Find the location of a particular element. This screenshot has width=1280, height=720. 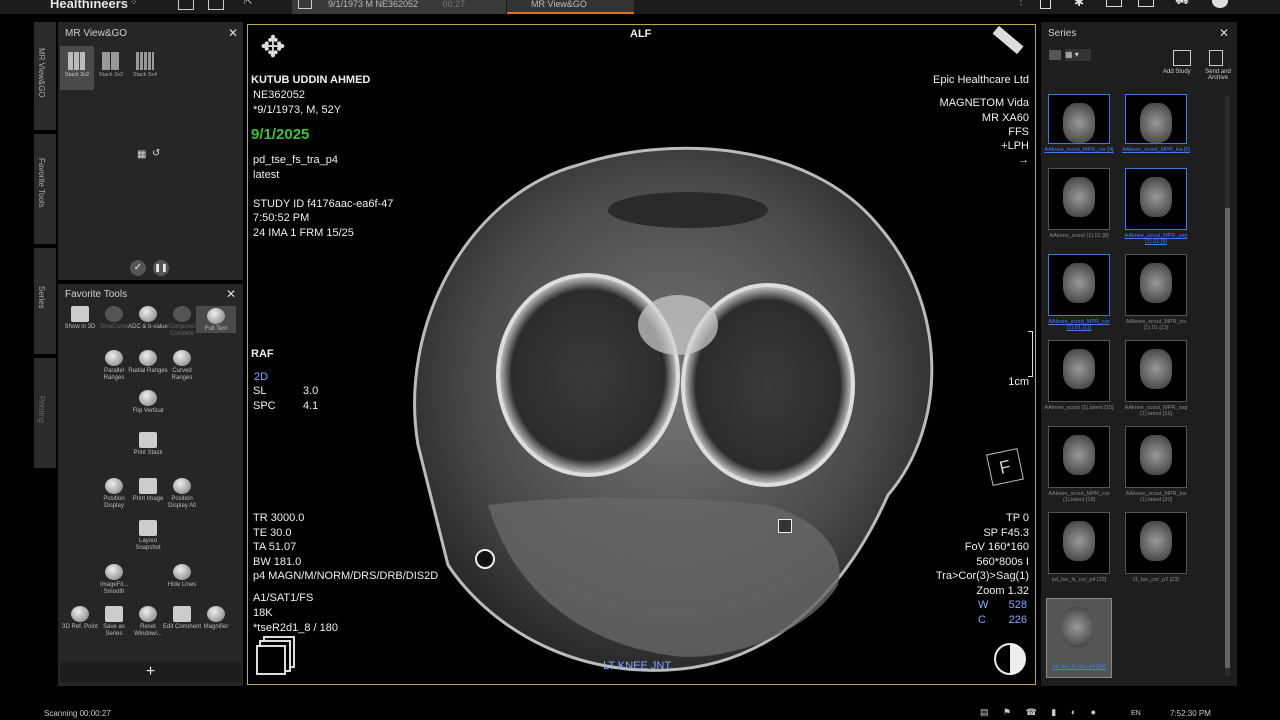

tool-hidelines: Hide Lines is located at coordinates (182, 576).